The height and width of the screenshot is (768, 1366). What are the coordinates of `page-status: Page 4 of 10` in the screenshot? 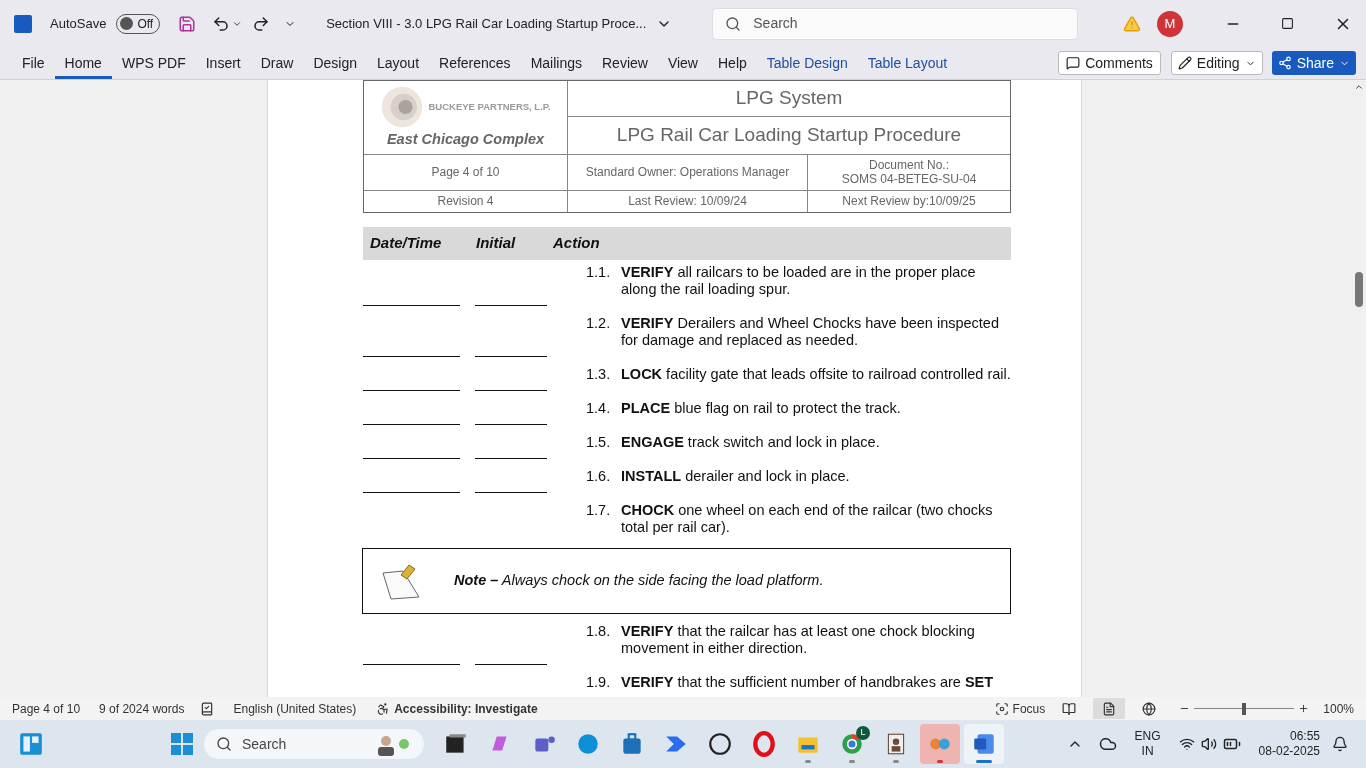 It's located at (46, 708).